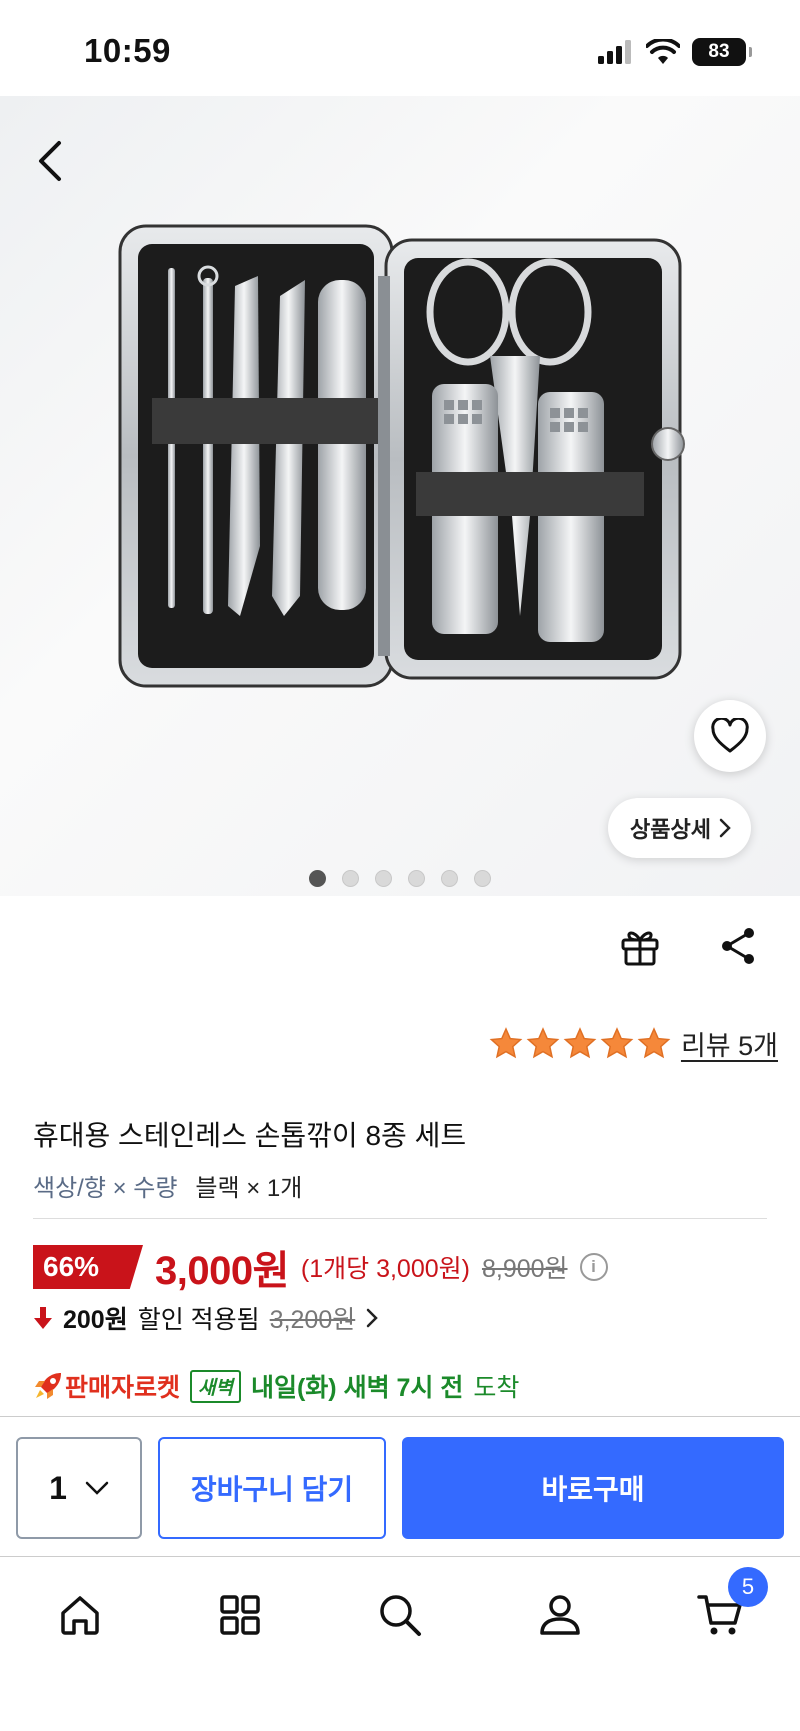  What do you see at coordinates (48, 1386) in the screenshot?
I see `rocket-icon` at bounding box center [48, 1386].